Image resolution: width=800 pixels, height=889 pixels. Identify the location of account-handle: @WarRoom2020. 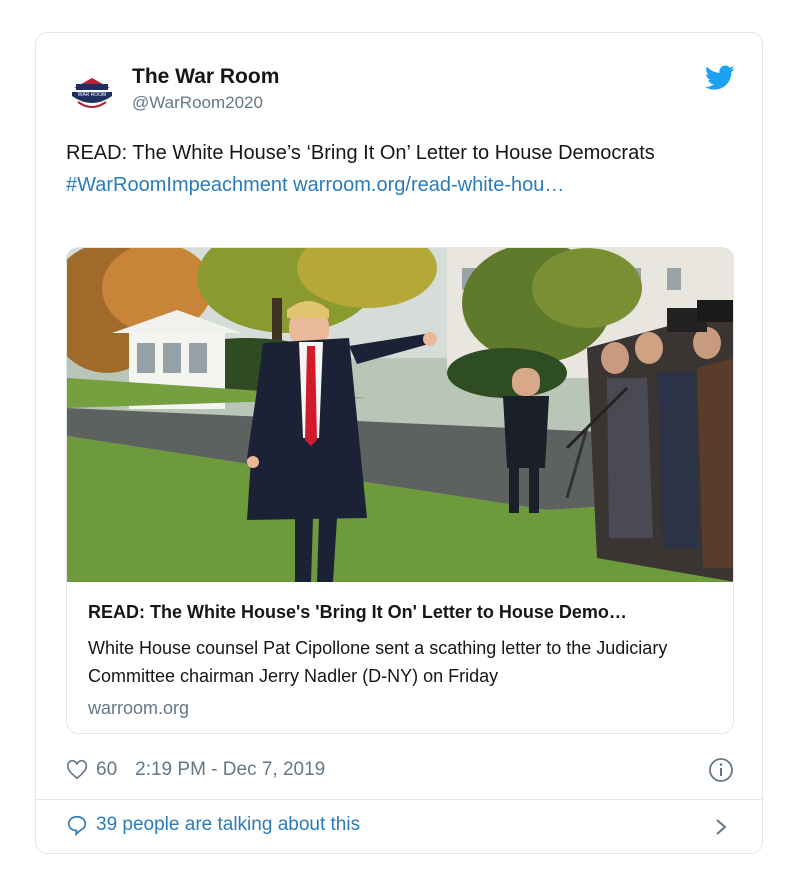
(197, 103).